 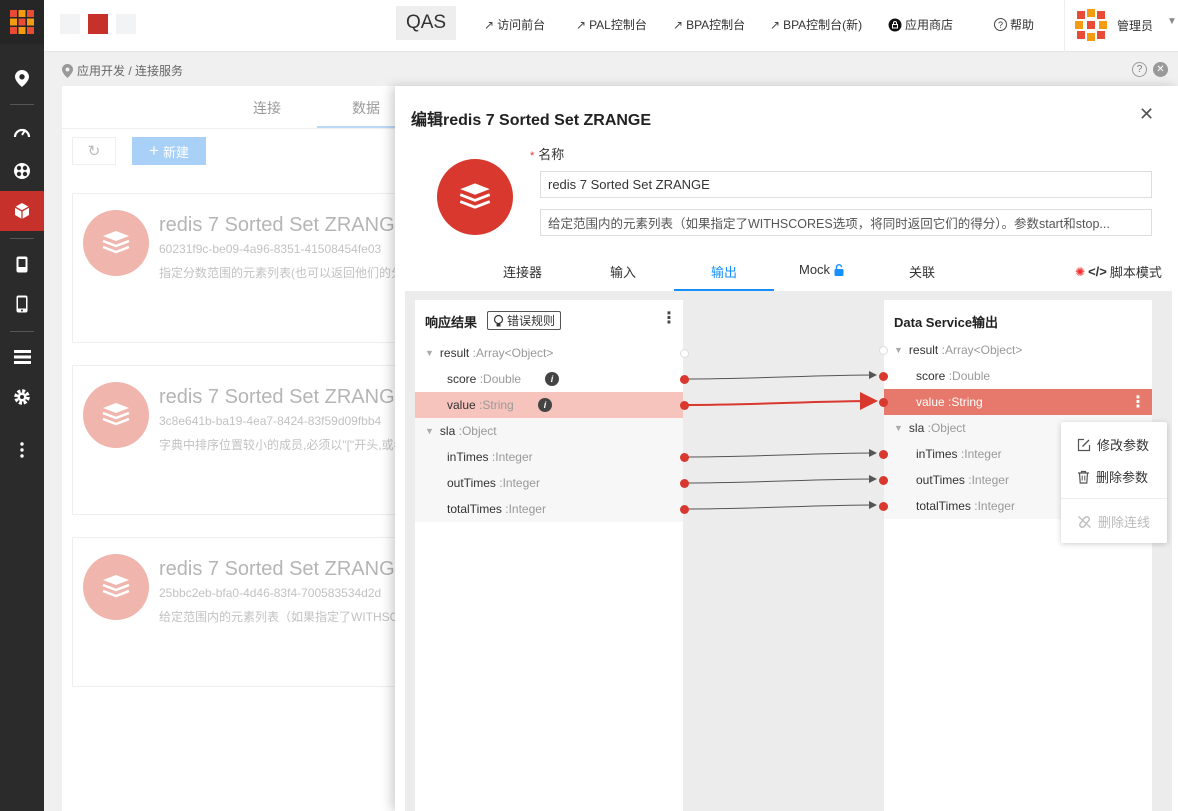 What do you see at coordinates (366, 108) in the screenshot?
I see `tab-data: 数据` at bounding box center [366, 108].